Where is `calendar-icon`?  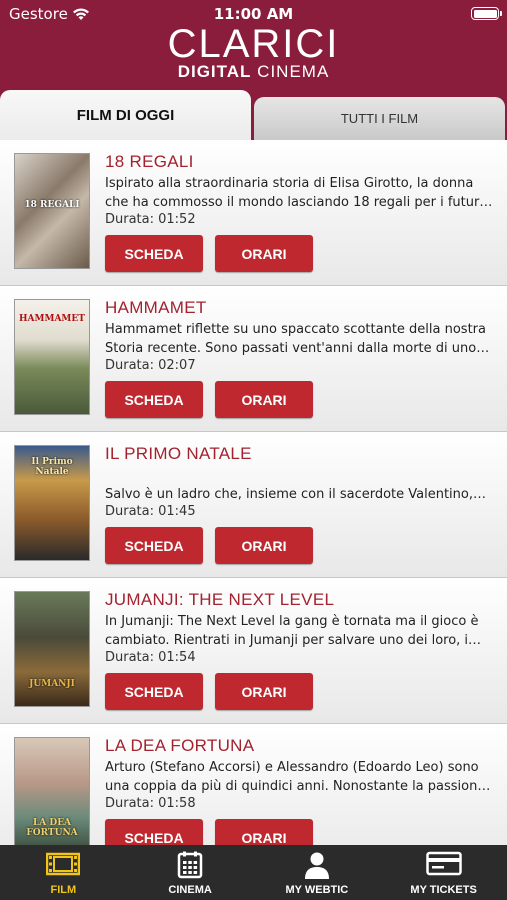 calendar-icon is located at coordinates (190, 865).